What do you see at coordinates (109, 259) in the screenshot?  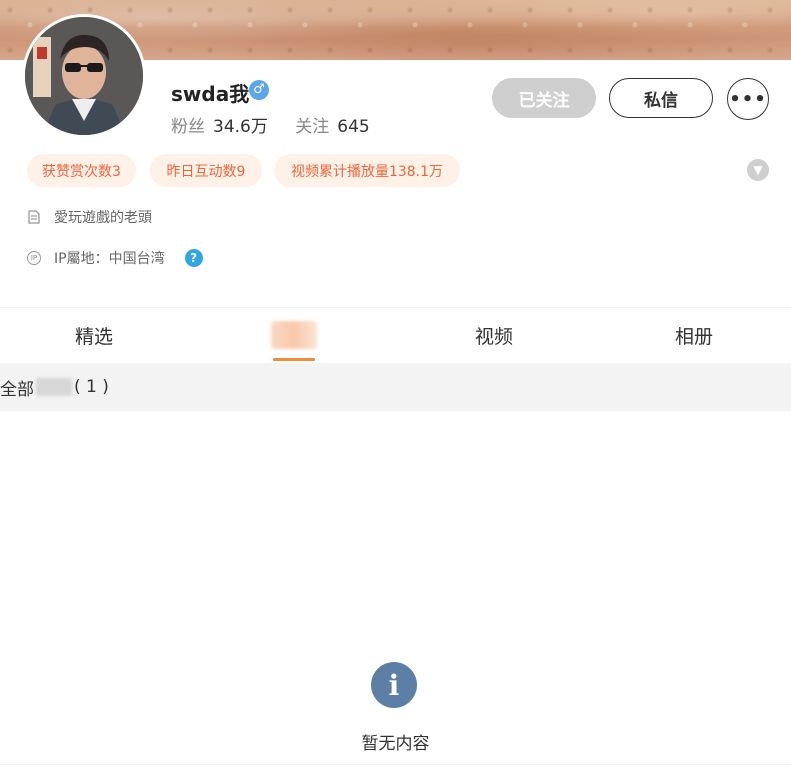 I see `ip-location-text: IP屬地：中国台湾` at bounding box center [109, 259].